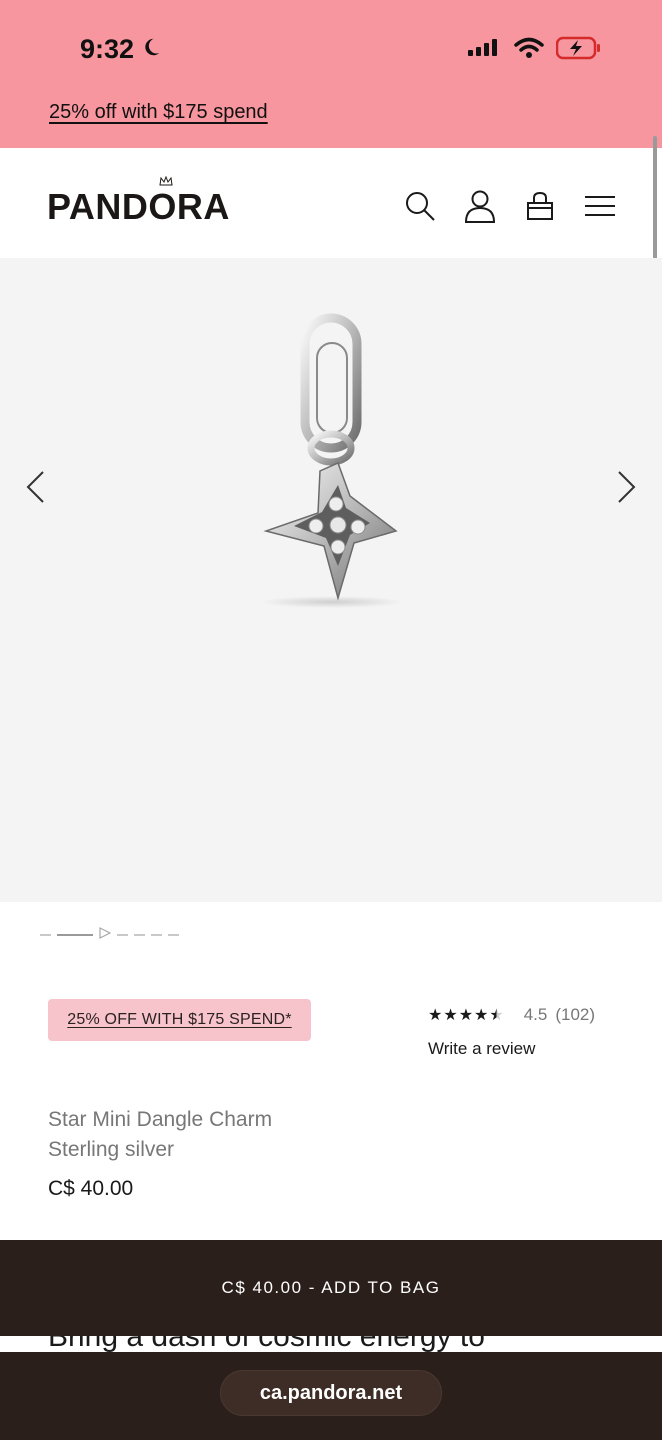 This screenshot has width=662, height=1440. I want to click on search-icon, so click(420, 206).